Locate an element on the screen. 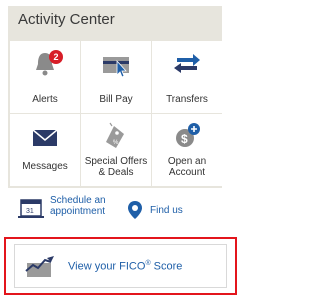  calendar-icon: 31 is located at coordinates (31, 209).